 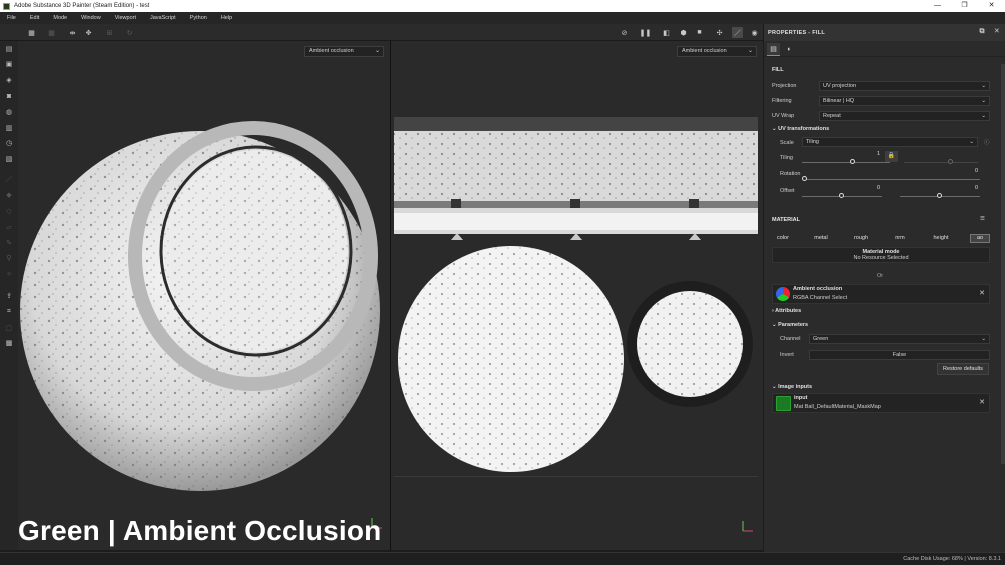 What do you see at coordinates (881, 294) in the screenshot?
I see `resource-ambient-occlusion: Ambient occlusion RGBA Channel Select ✕` at bounding box center [881, 294].